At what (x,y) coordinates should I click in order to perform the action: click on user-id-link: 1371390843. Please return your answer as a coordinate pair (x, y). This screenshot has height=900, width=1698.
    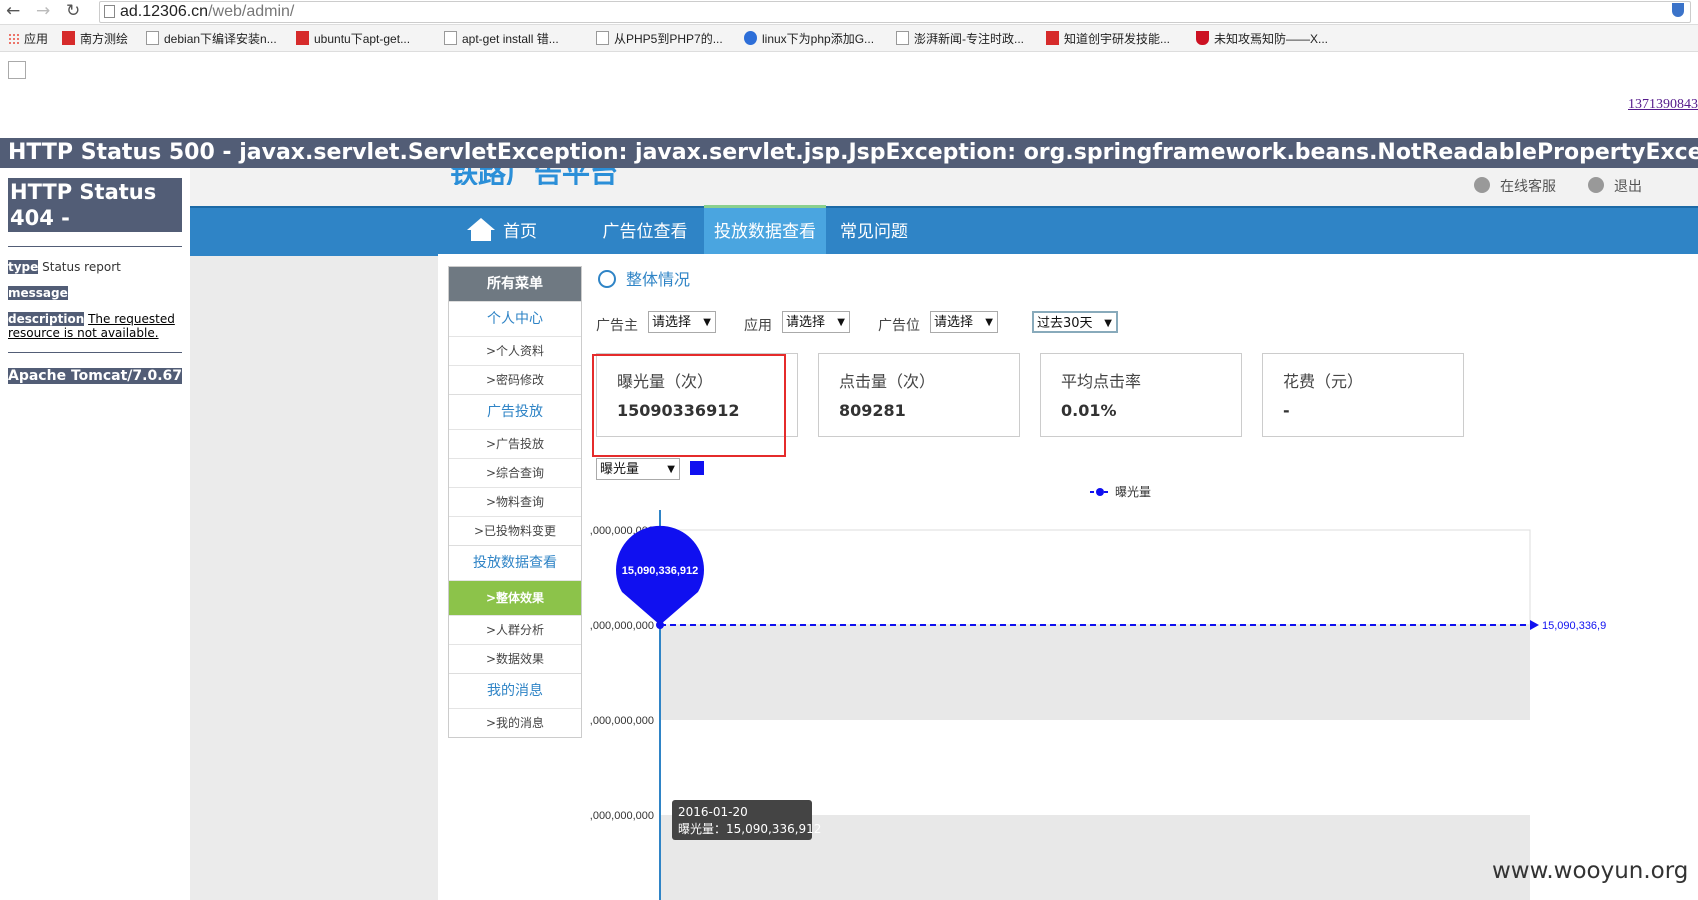
    Looking at the image, I should click on (1663, 105).